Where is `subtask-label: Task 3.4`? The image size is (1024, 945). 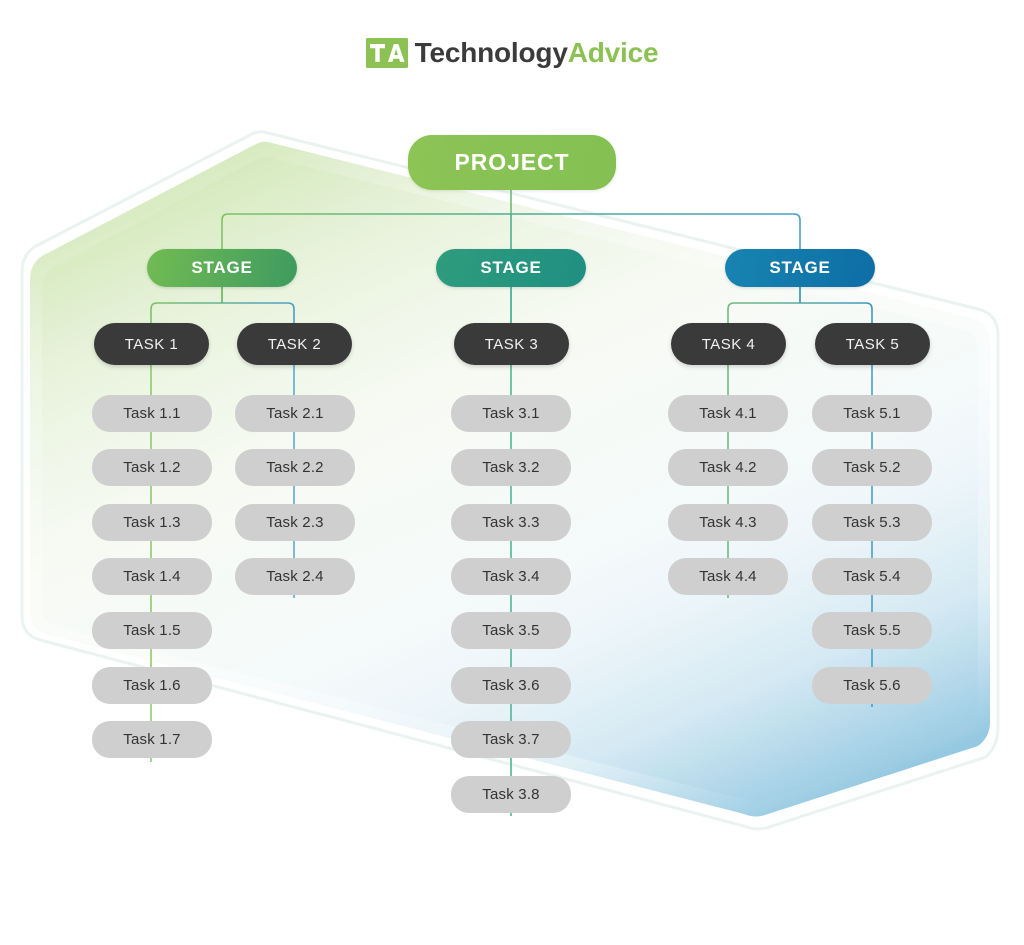 subtask-label: Task 3.4 is located at coordinates (511, 576).